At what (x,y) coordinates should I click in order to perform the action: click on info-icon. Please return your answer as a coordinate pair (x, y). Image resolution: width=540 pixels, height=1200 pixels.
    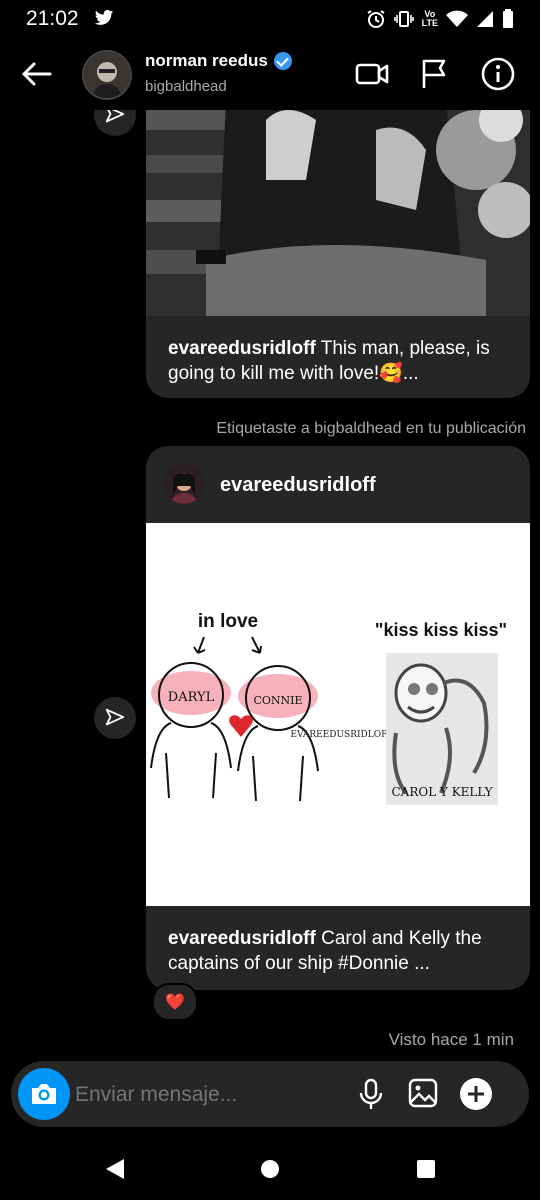
    Looking at the image, I should click on (498, 74).